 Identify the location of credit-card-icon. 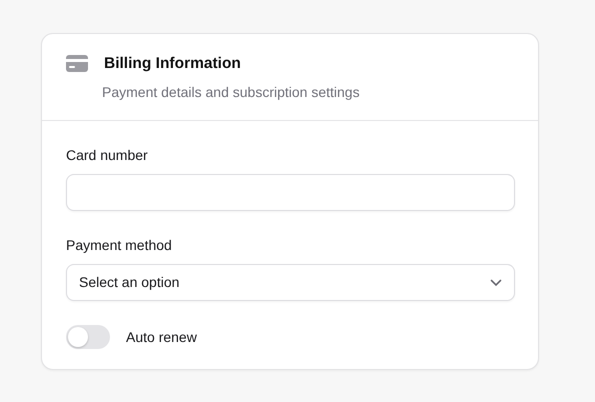
(77, 63).